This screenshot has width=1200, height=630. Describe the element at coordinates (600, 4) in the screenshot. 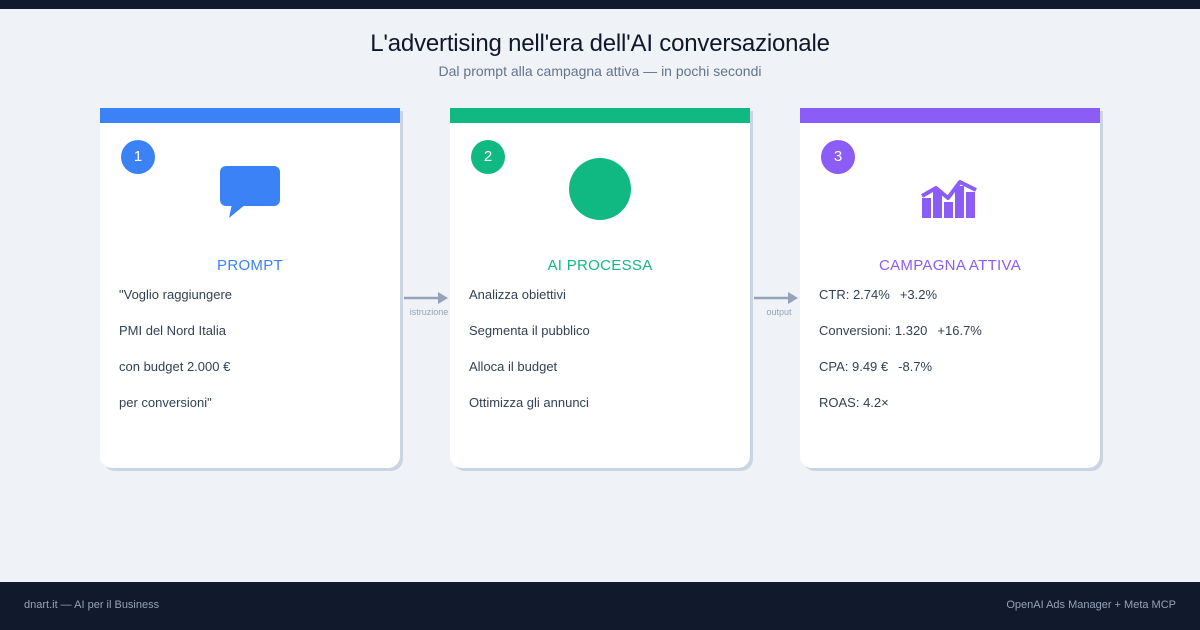

I see `top-bar` at that location.